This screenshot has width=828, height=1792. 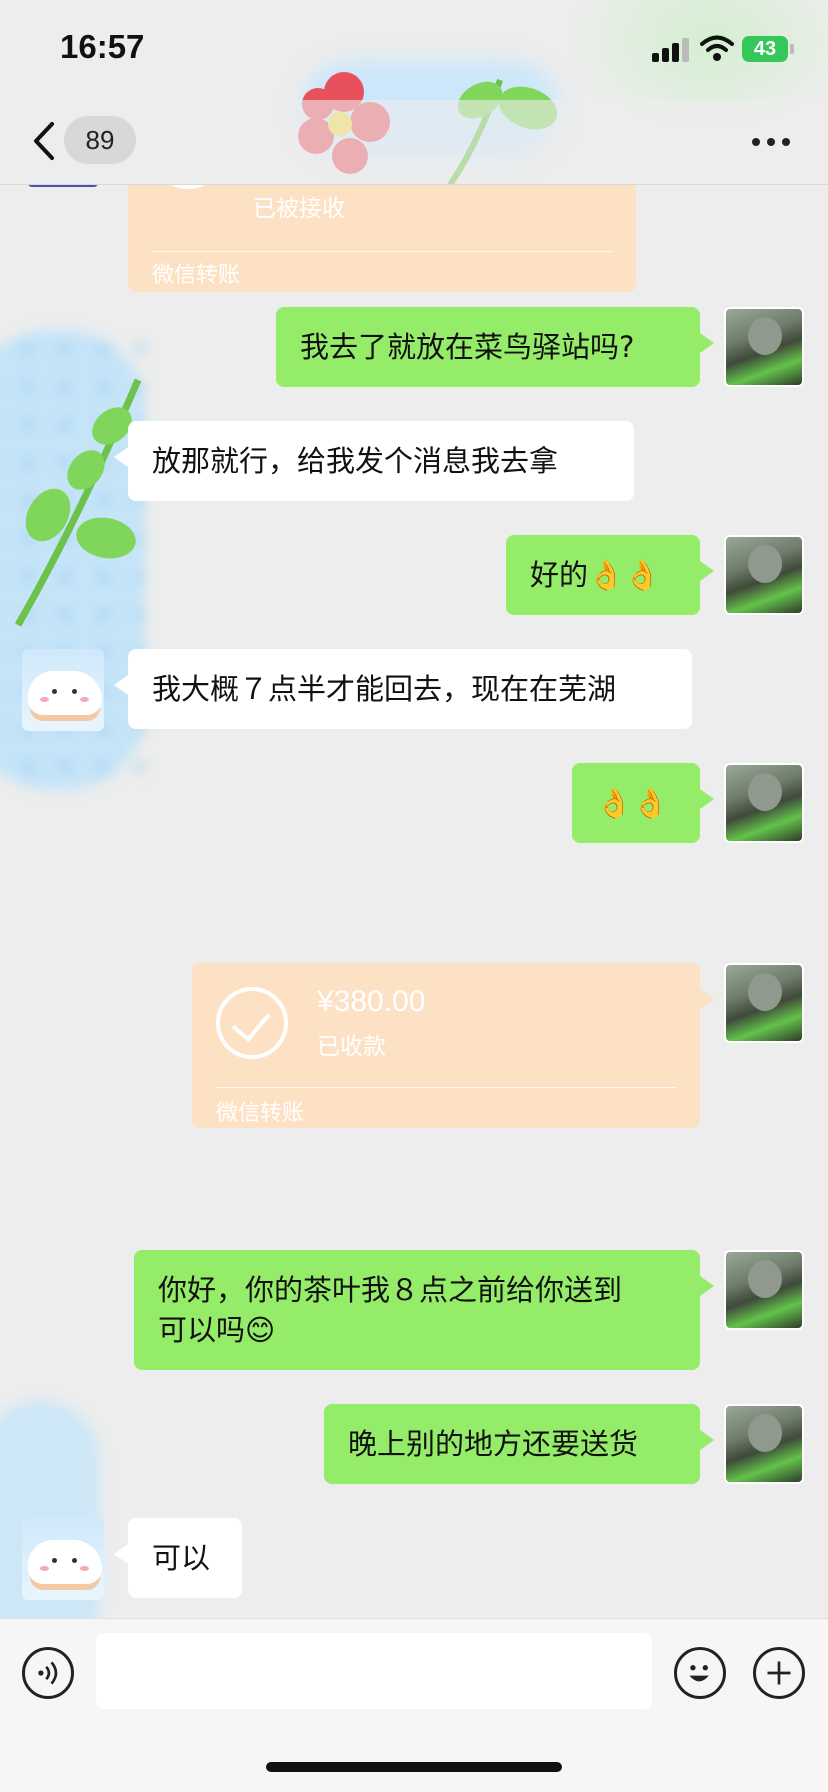 I want to click on cellular-signal-icon, so click(x=672, y=50).